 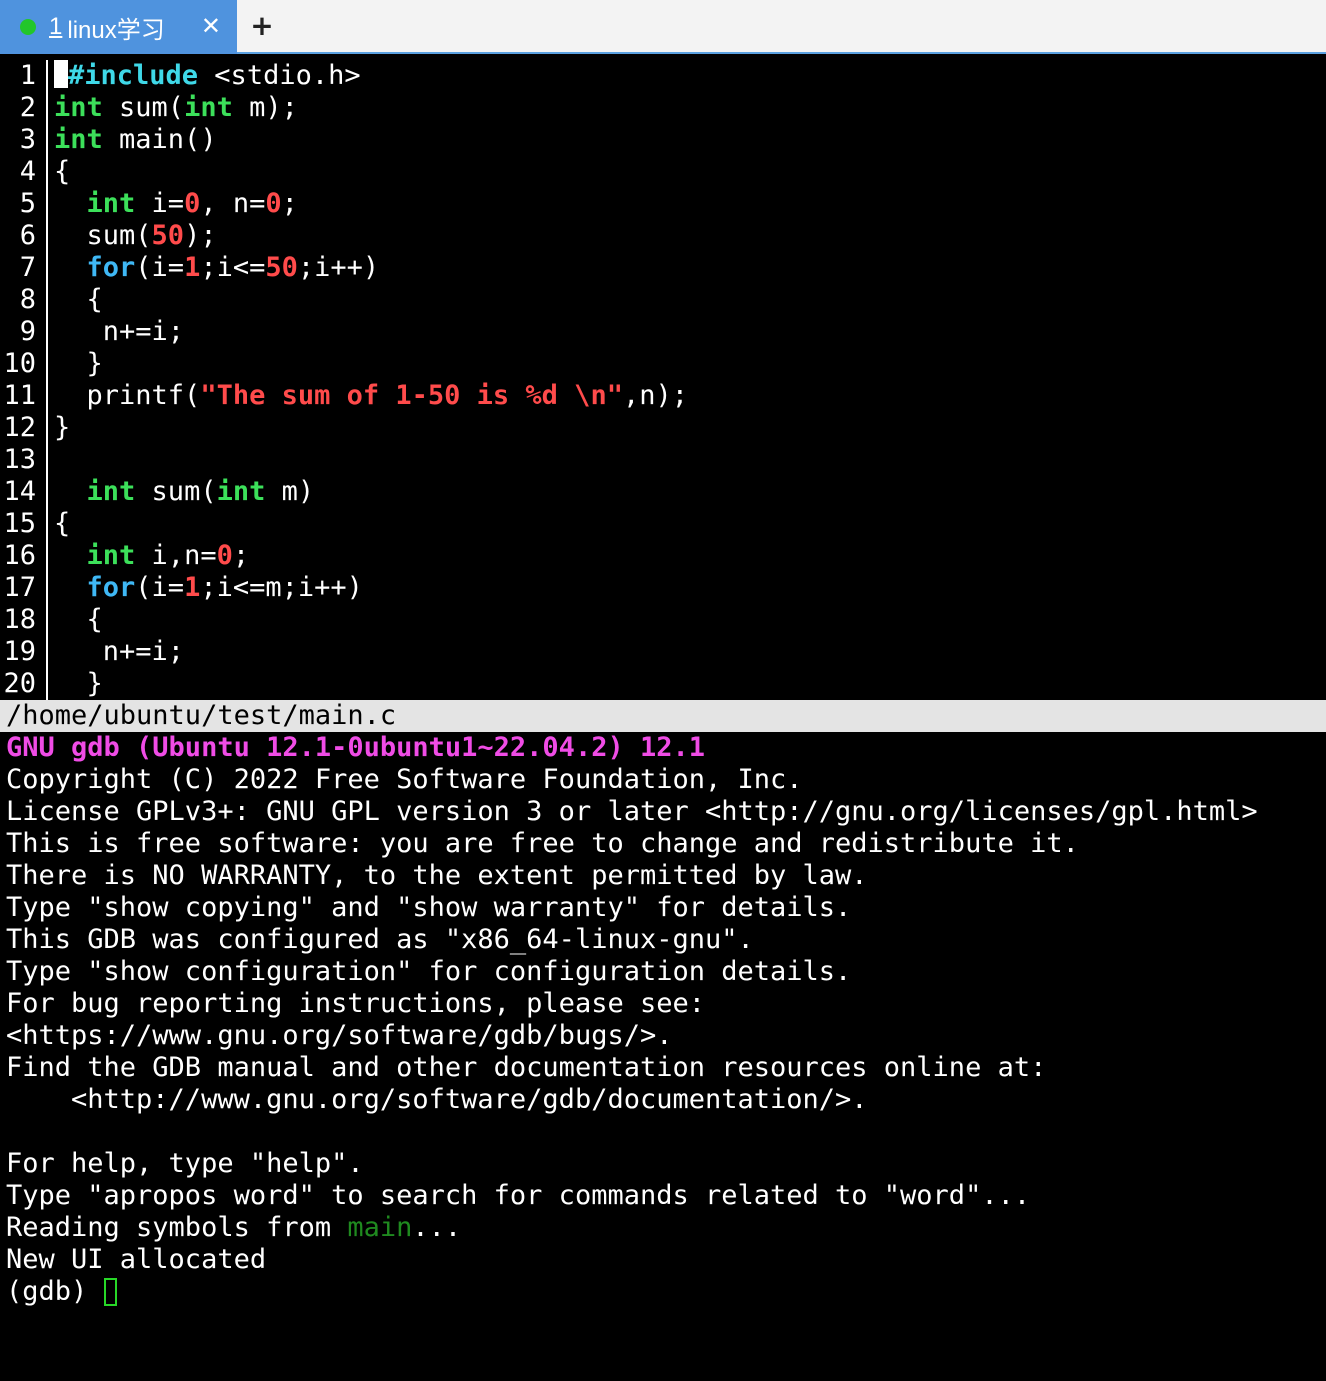 What do you see at coordinates (663, 204) in the screenshot?
I see `source-line: 5 int i=0, n=0;` at bounding box center [663, 204].